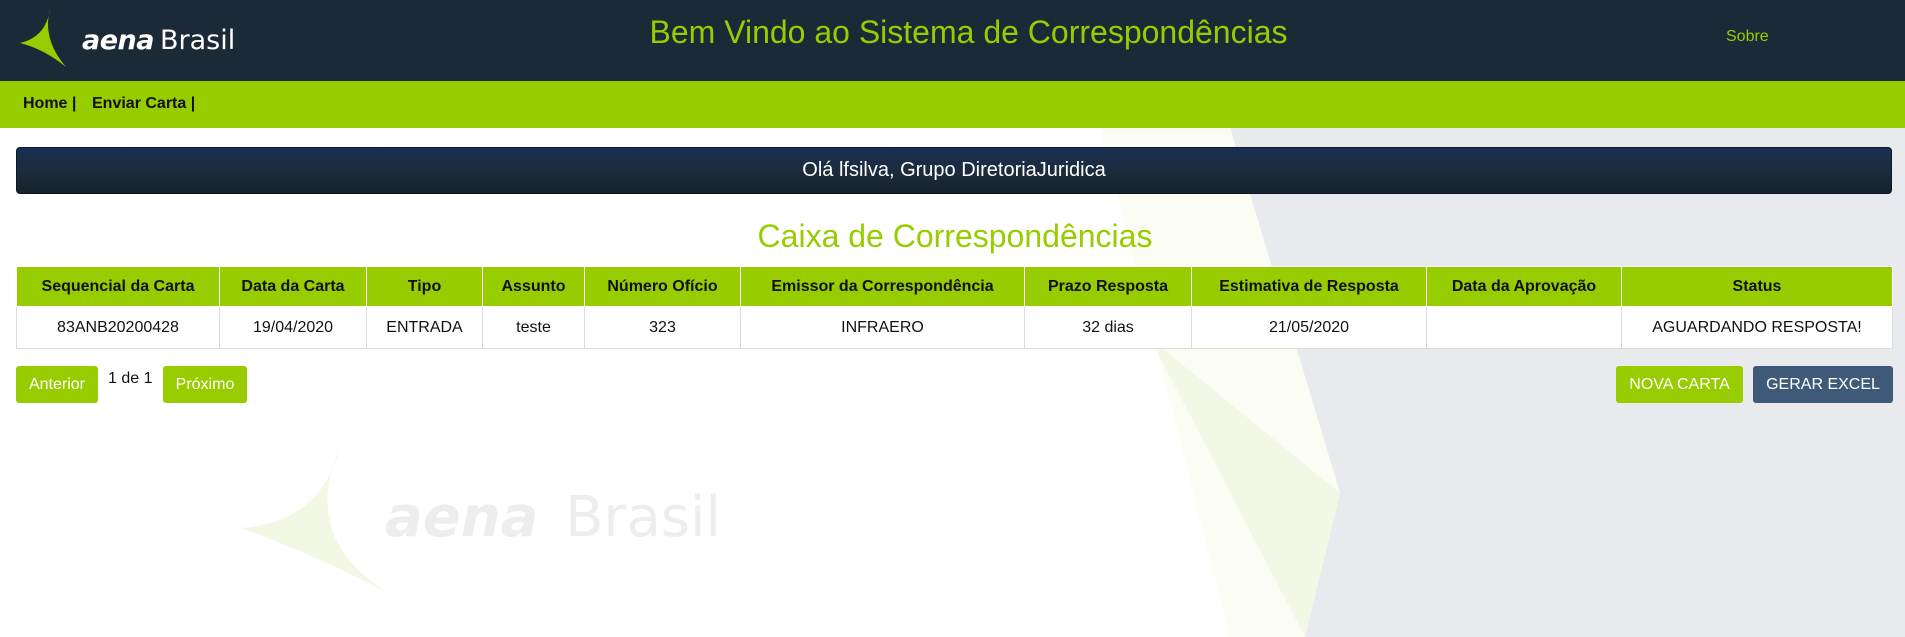 The width and height of the screenshot is (1905, 637). What do you see at coordinates (293, 327) in the screenshot?
I see `cell-data-carta: 19/04/2020` at bounding box center [293, 327].